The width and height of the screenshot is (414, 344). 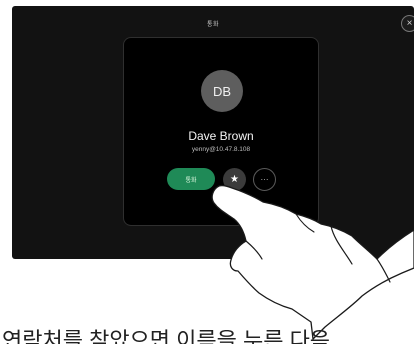 I want to click on more-icon: ···, so click(x=264, y=179).